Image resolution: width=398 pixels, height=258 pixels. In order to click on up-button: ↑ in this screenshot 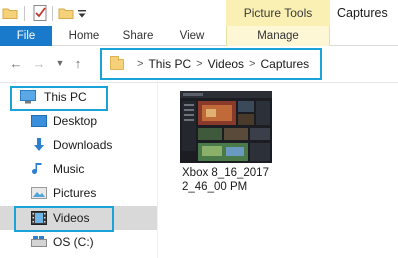, I will do `click(78, 63)`.